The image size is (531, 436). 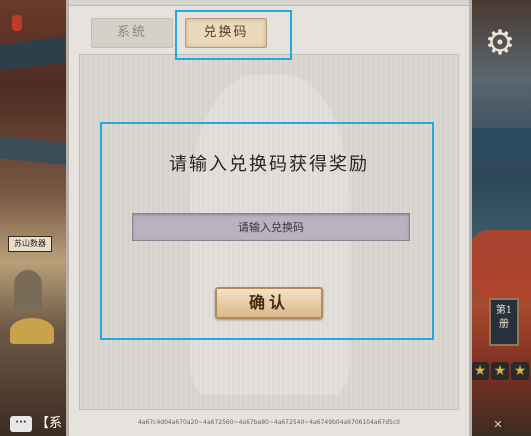 I want to click on shop-sign: 苏山数器, so click(x=30, y=244).